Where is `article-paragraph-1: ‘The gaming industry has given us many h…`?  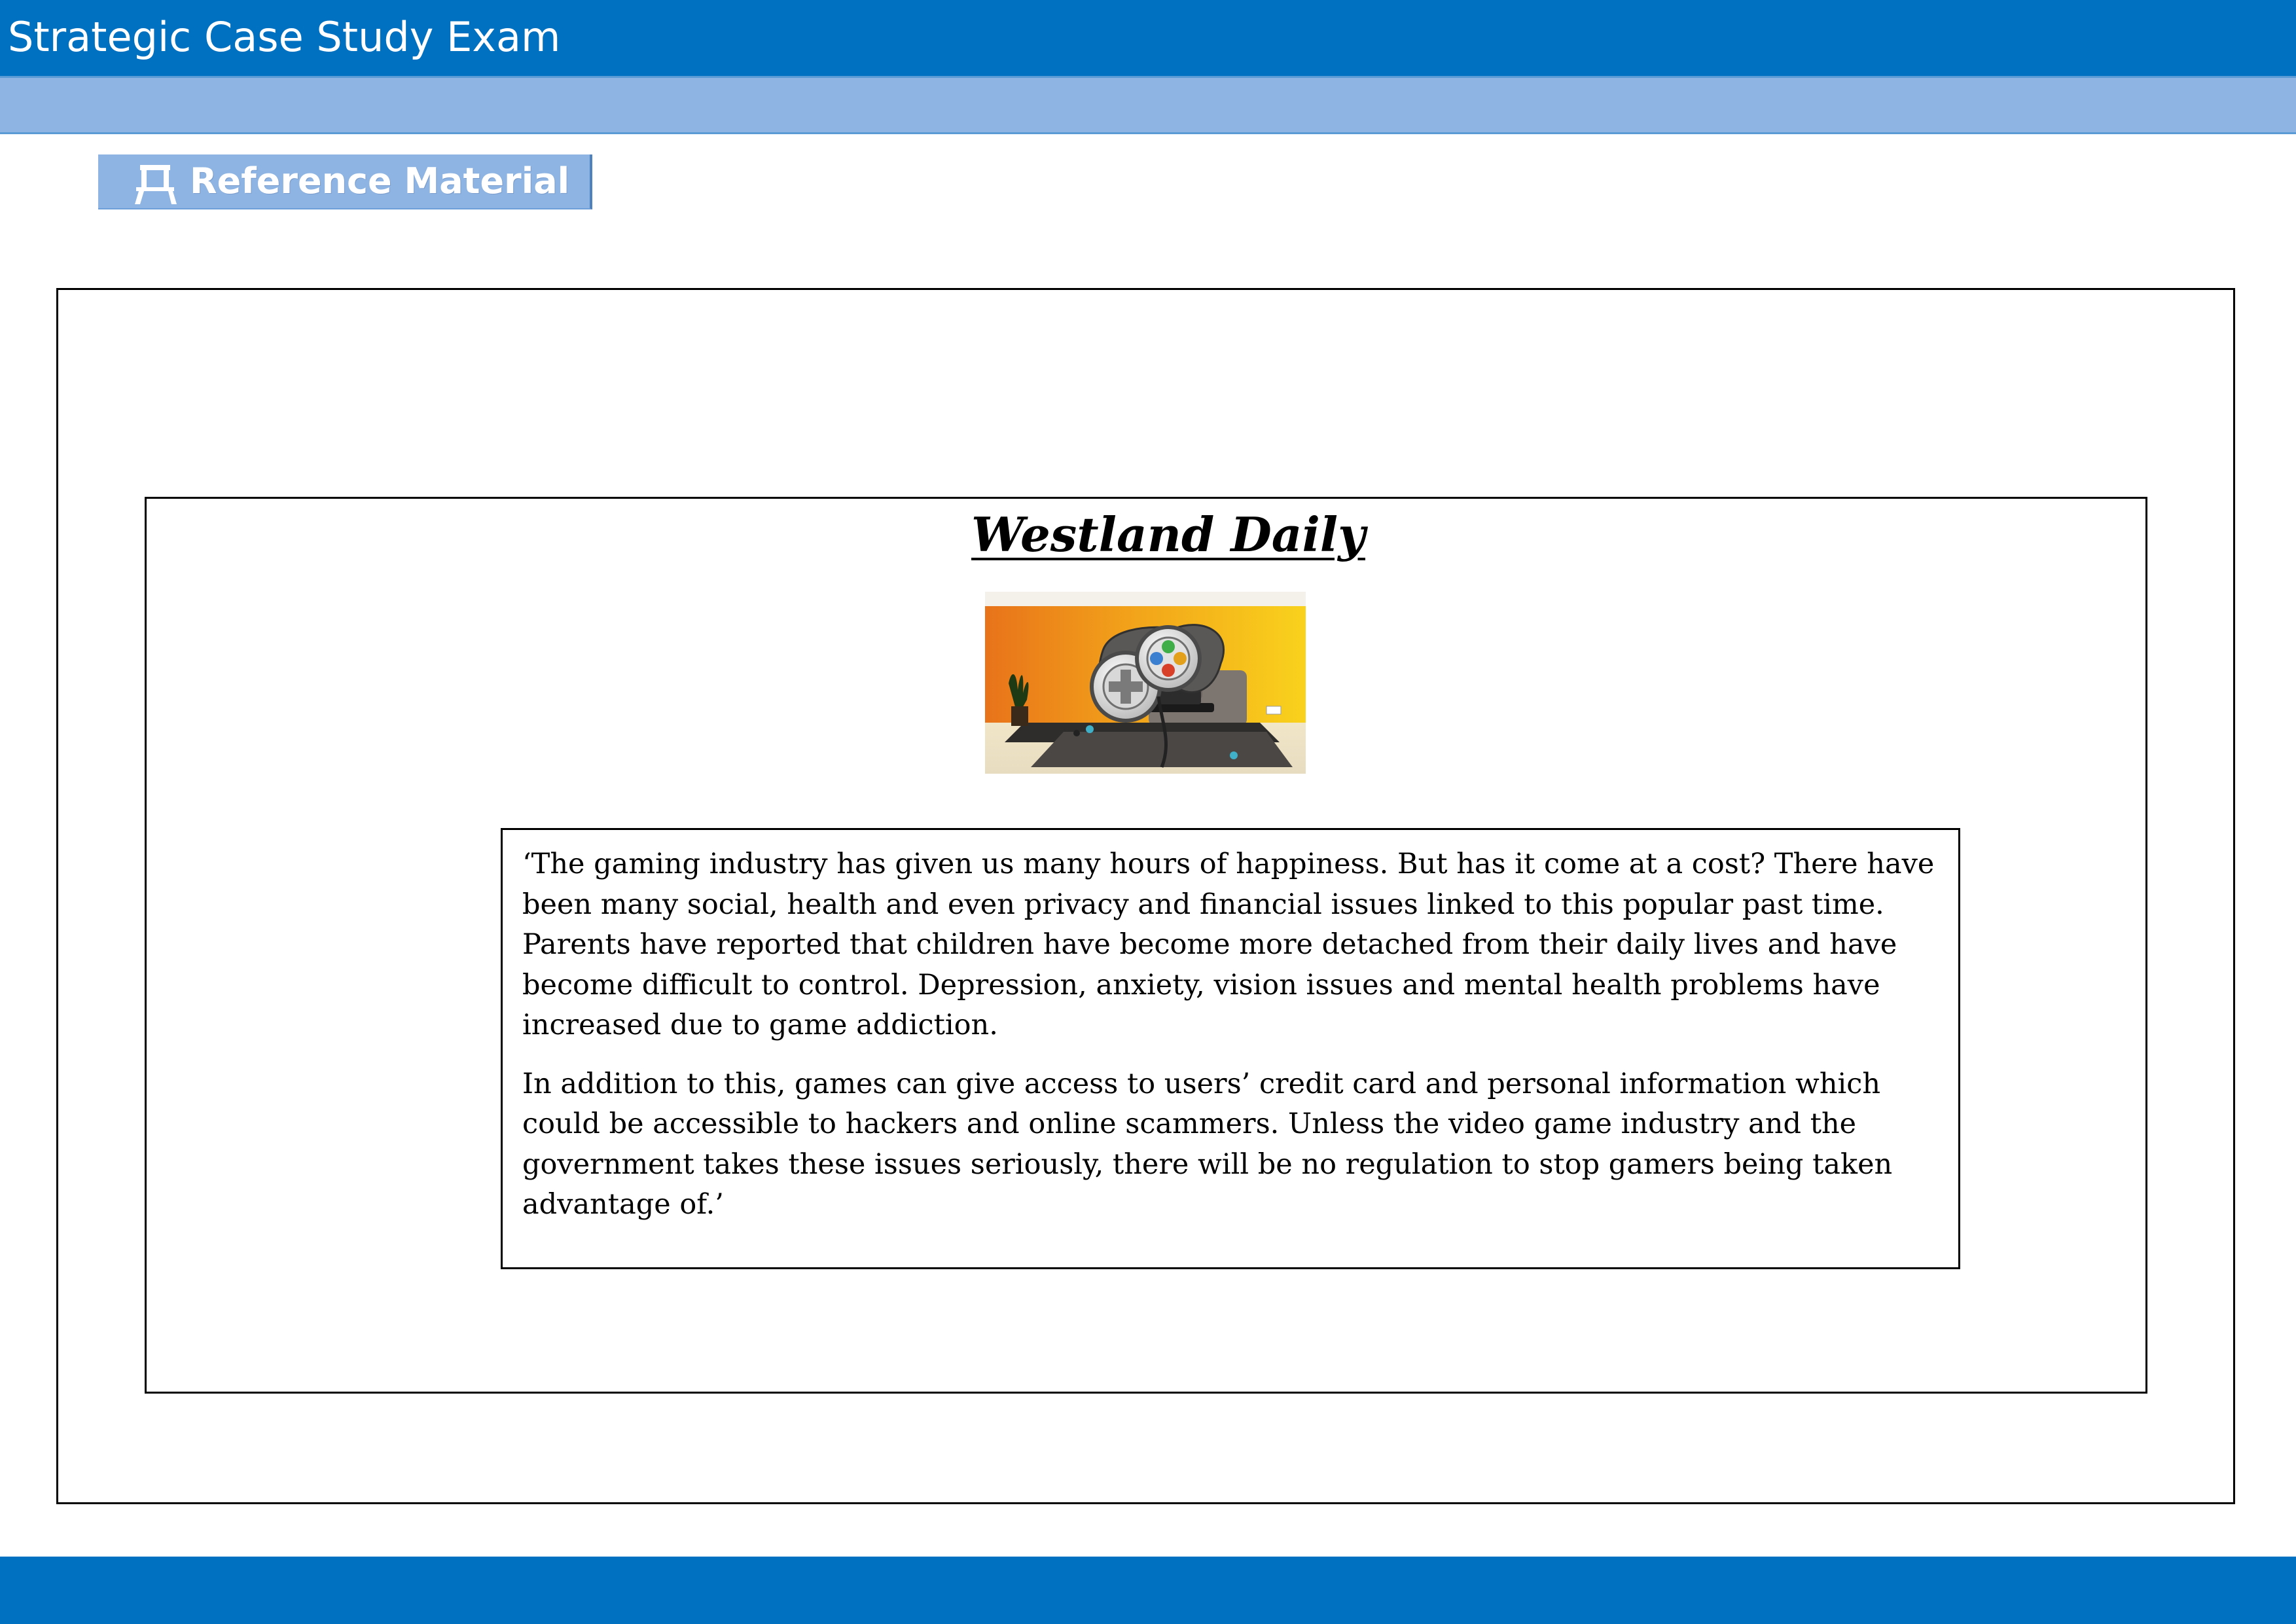 article-paragraph-1: ‘The gaming industry has given us many h… is located at coordinates (1228, 945).